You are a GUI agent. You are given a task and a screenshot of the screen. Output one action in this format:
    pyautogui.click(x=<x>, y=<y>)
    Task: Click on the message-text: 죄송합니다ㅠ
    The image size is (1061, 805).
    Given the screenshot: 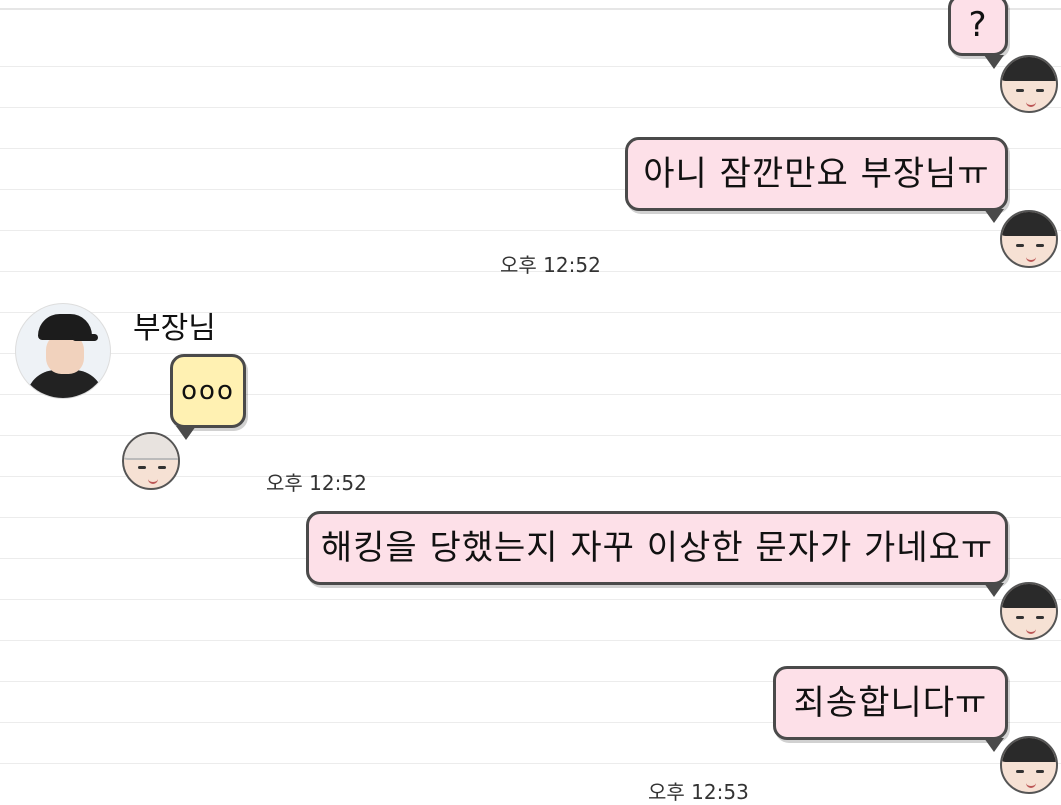 What is the action you would take?
    pyautogui.click(x=890, y=703)
    